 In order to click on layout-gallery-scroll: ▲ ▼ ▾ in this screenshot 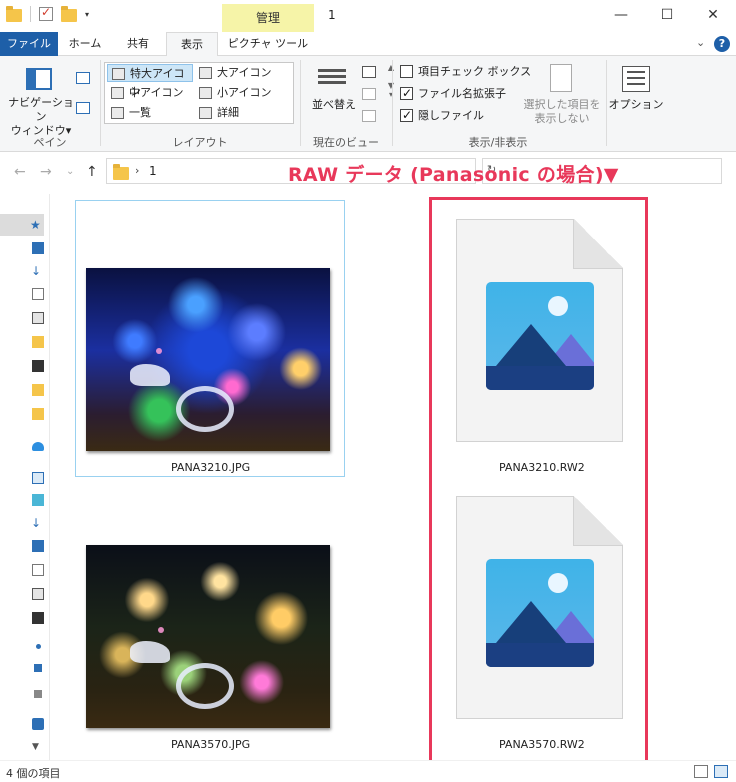, I will do `click(391, 93)`.